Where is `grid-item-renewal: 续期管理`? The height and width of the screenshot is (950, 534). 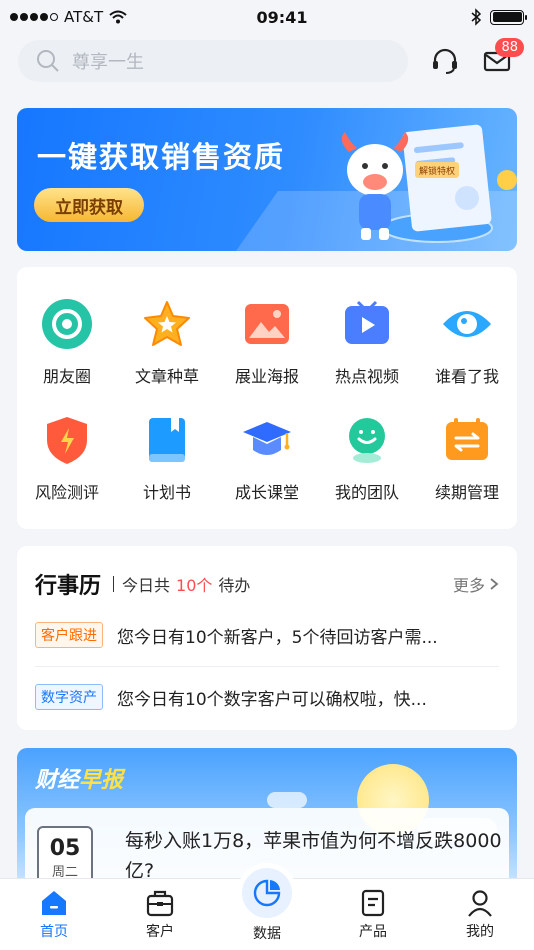 grid-item-renewal: 续期管理 is located at coordinates (467, 458).